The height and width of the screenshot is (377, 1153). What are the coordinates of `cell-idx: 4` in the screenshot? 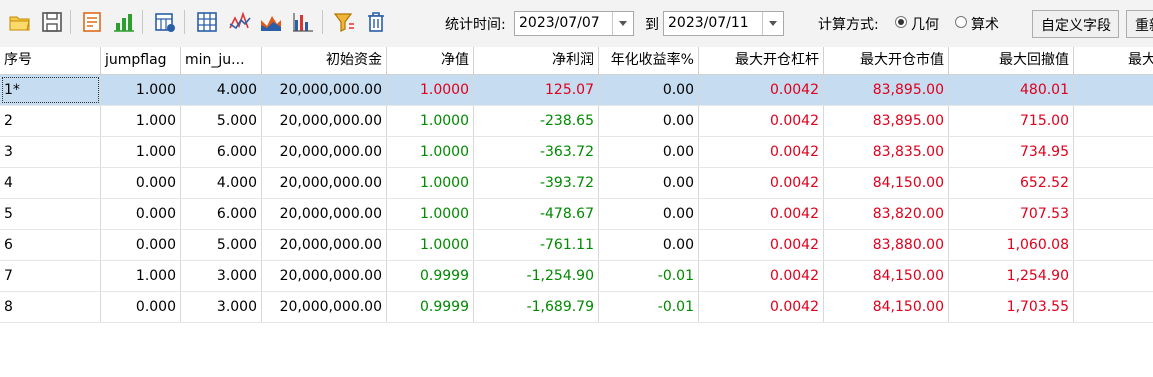 It's located at (50, 183).